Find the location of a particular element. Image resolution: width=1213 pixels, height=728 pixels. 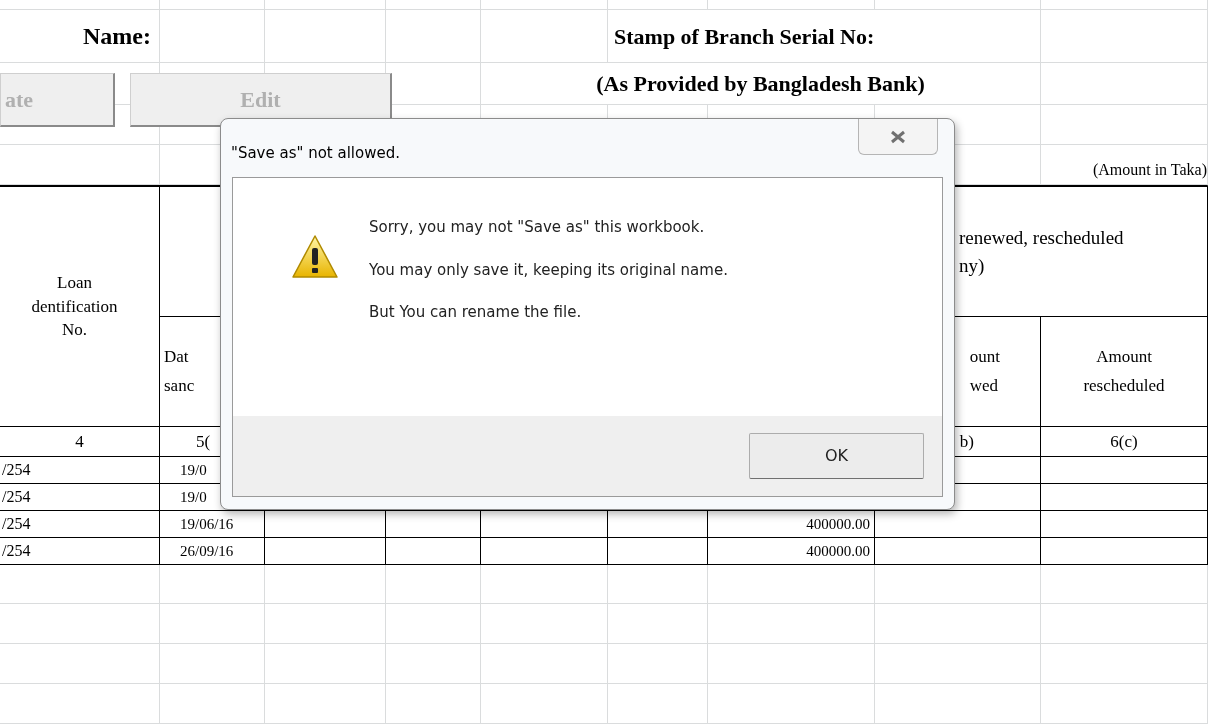

message-text: Sorry, you may not "Save as" this workbook. is located at coordinates (537, 227).